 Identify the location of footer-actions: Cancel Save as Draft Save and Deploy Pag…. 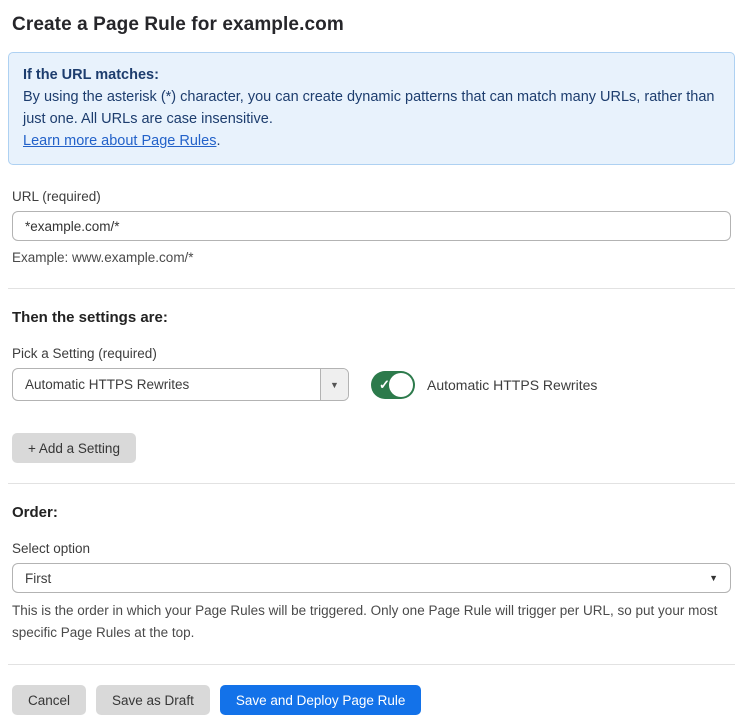
(371, 700).